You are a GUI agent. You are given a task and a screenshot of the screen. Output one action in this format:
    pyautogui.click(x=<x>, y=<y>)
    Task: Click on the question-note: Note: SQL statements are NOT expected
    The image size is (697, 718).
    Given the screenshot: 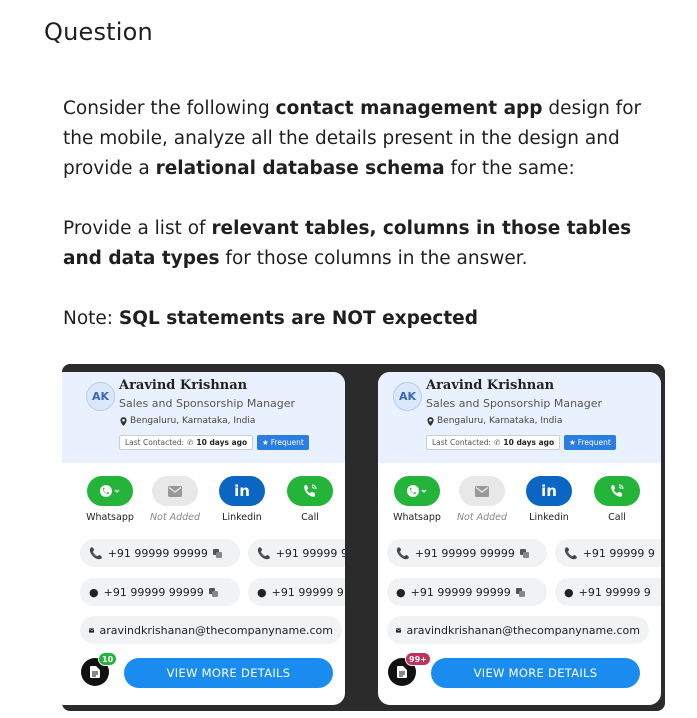 What is the action you would take?
    pyautogui.click(x=270, y=318)
    